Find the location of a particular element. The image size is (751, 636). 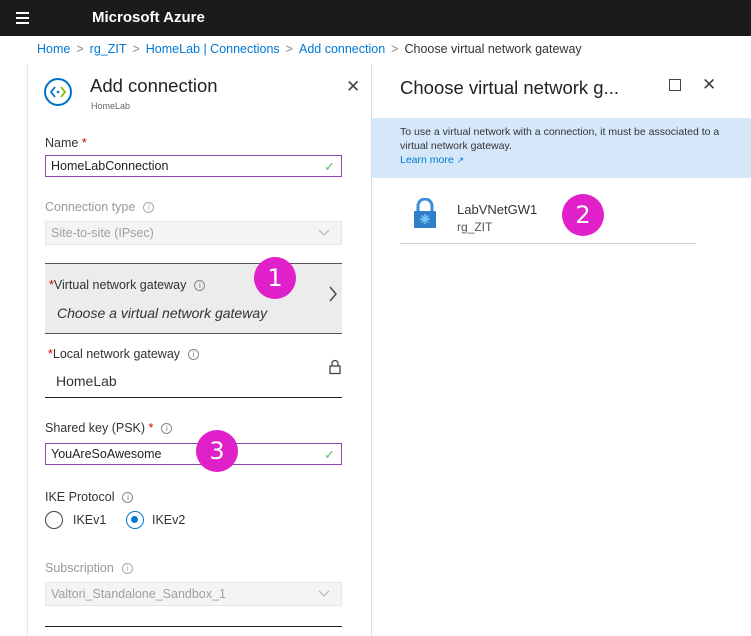

connection-type-select: Site-to-site (IPsec) is located at coordinates (193, 233).